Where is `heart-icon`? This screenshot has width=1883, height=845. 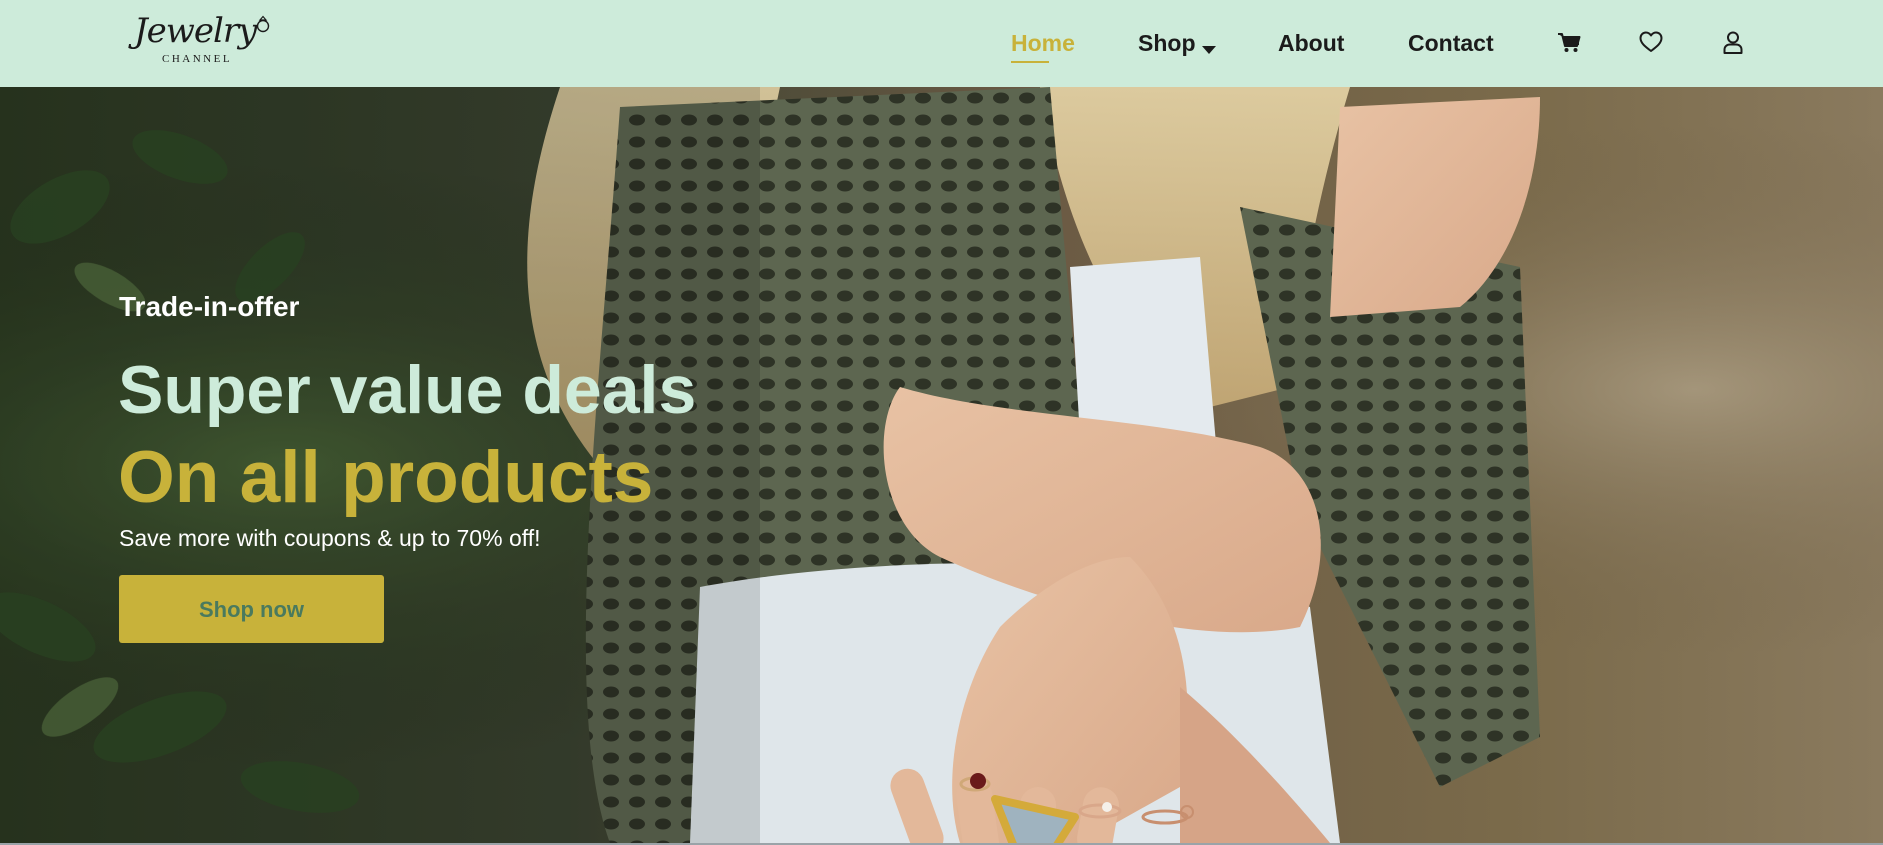 heart-icon is located at coordinates (1651, 42).